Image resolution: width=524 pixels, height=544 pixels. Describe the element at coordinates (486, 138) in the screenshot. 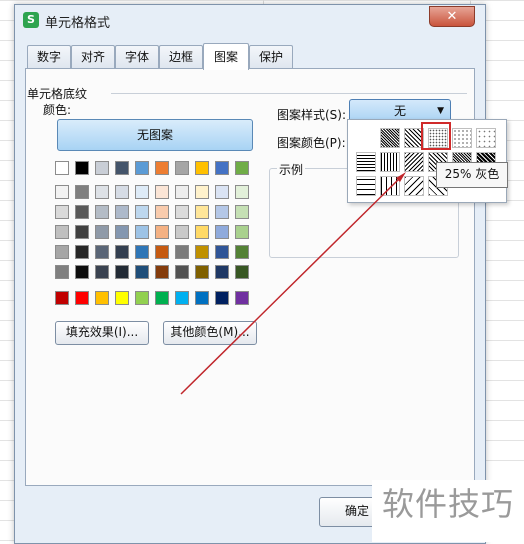

I see `pattern-6-gray` at that location.